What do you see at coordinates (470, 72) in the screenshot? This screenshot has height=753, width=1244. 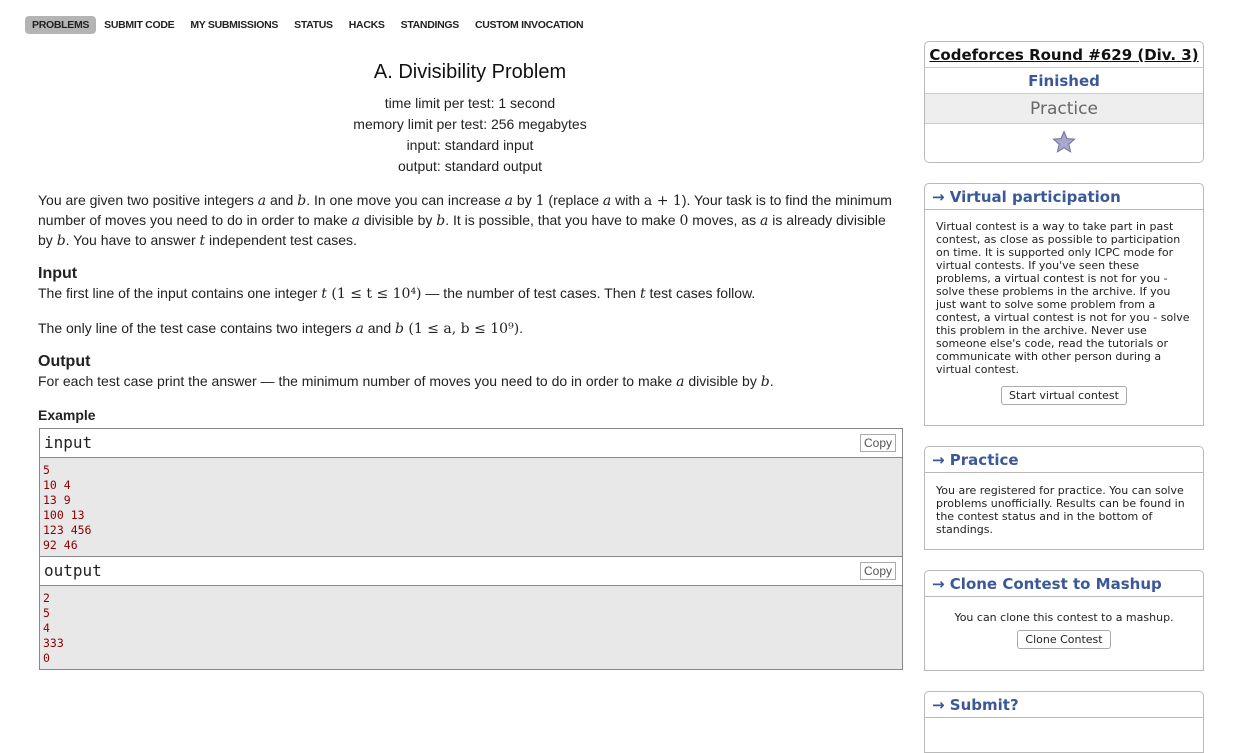 I see `problem-title: A. Divisibility Problem` at bounding box center [470, 72].